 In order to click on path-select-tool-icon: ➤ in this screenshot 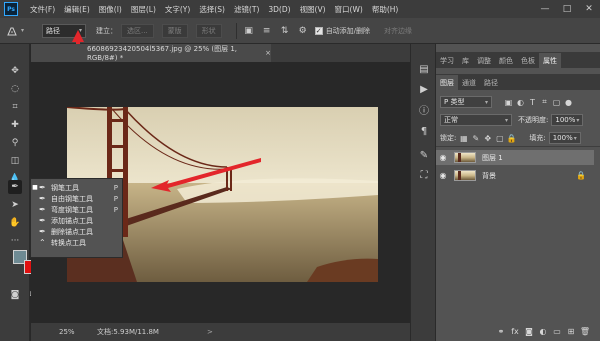, I will do `click(15, 205)`.